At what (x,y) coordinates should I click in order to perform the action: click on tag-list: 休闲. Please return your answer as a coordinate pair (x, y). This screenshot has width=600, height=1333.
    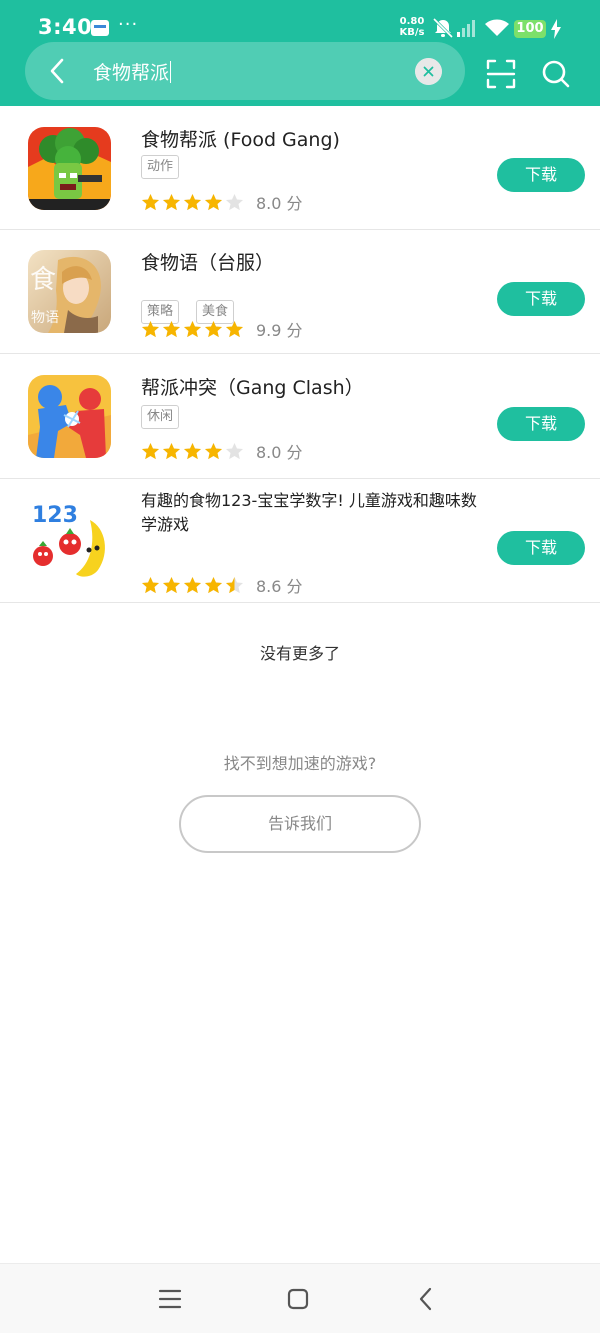
    Looking at the image, I should click on (160, 417).